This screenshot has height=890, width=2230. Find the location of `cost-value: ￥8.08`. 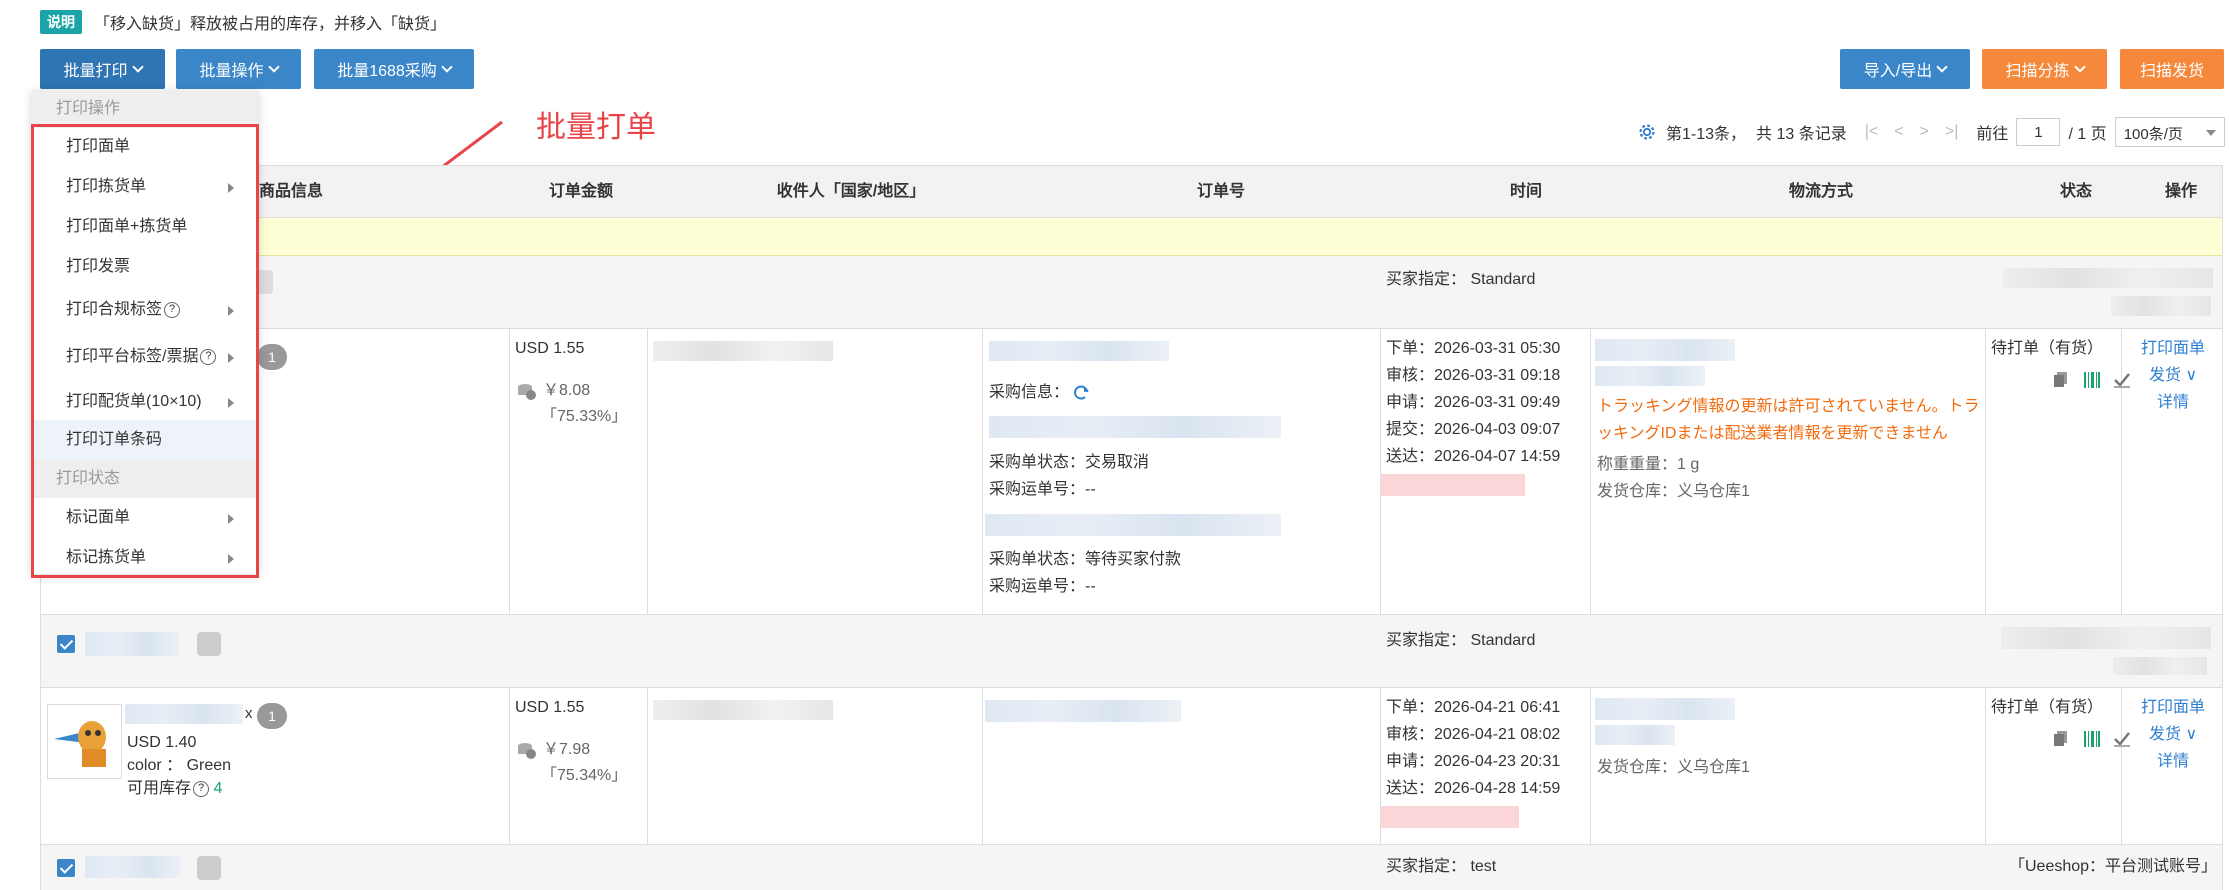

cost-value: ￥8.08 is located at coordinates (567, 390).